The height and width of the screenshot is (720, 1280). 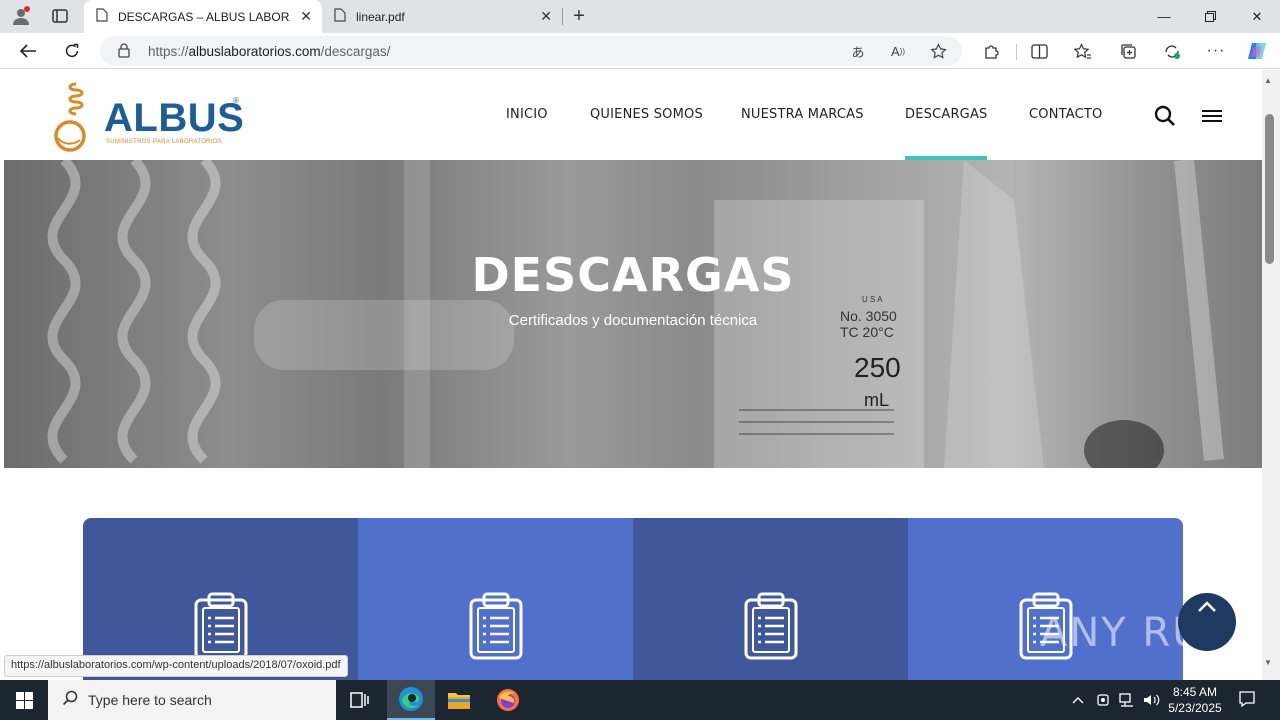 What do you see at coordinates (633, 320) in the screenshot?
I see `page-subtitle: Certificados y documentación técnica` at bounding box center [633, 320].